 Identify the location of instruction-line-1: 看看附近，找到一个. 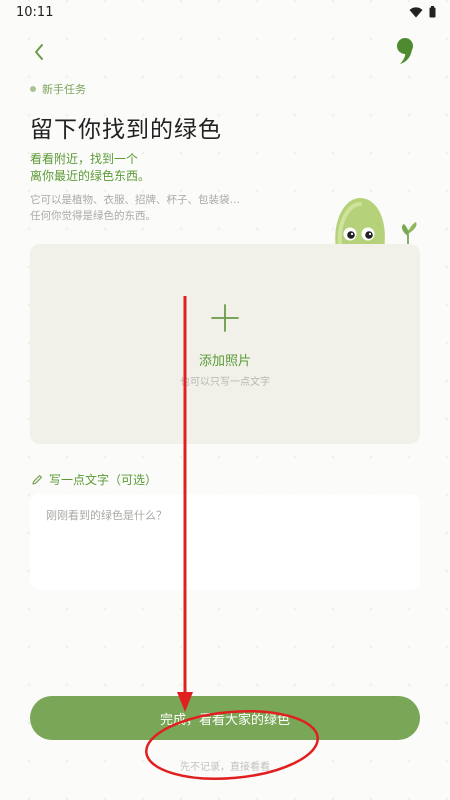
(84, 159).